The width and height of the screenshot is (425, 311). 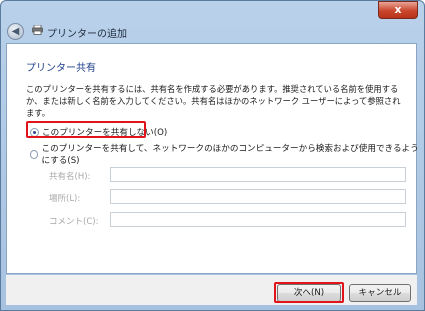 What do you see at coordinates (258, 174) in the screenshot?
I see `share-name-field` at bounding box center [258, 174].